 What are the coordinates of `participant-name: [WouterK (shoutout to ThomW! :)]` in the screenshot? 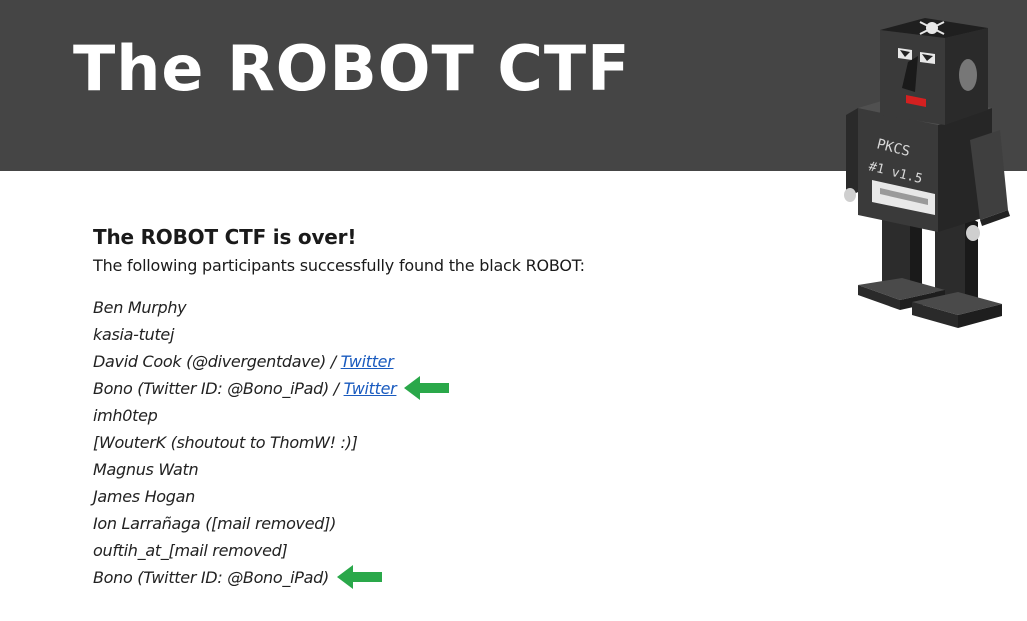 It's located at (225, 442).